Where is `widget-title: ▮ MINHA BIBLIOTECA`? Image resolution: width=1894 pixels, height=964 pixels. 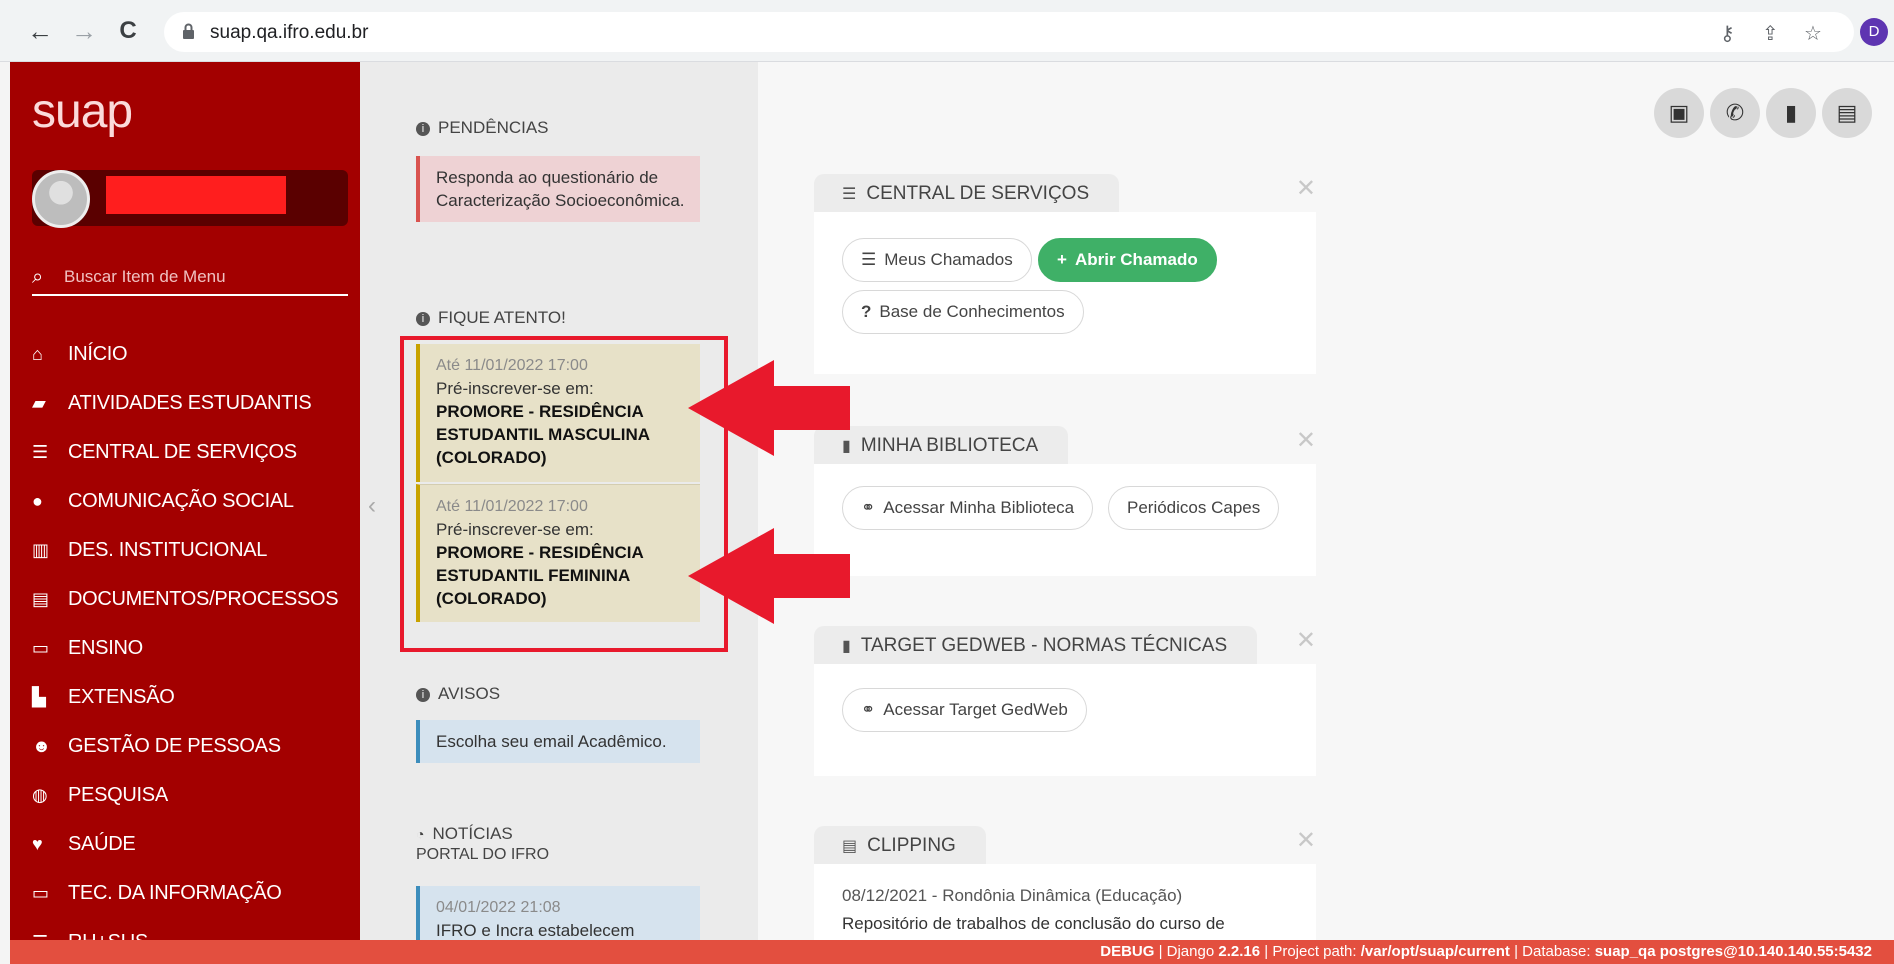 widget-title: ▮ MINHA BIBLIOTECA is located at coordinates (941, 445).